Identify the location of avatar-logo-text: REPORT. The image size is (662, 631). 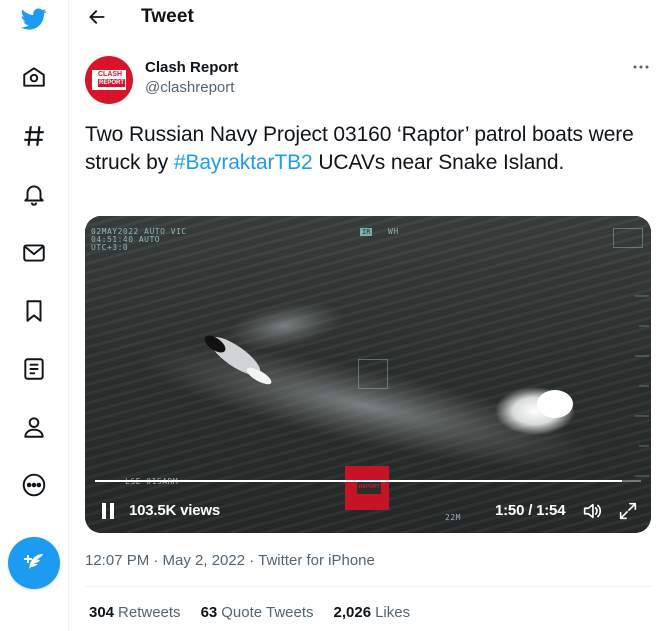
(112, 83).